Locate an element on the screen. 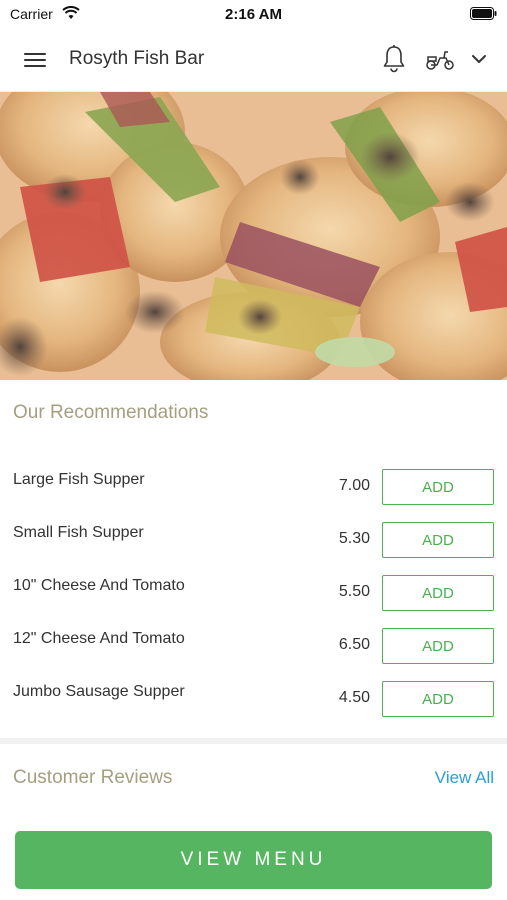 The image size is (507, 900). item-name: Small Fish Supper is located at coordinates (78, 532).